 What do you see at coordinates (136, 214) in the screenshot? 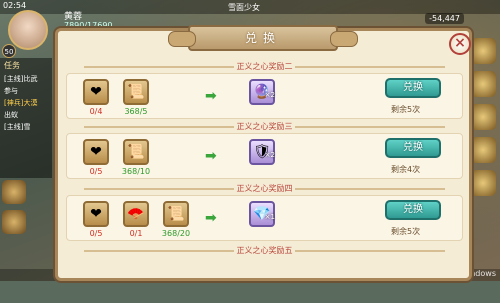
I see `fan-icon: 🪭` at bounding box center [136, 214].